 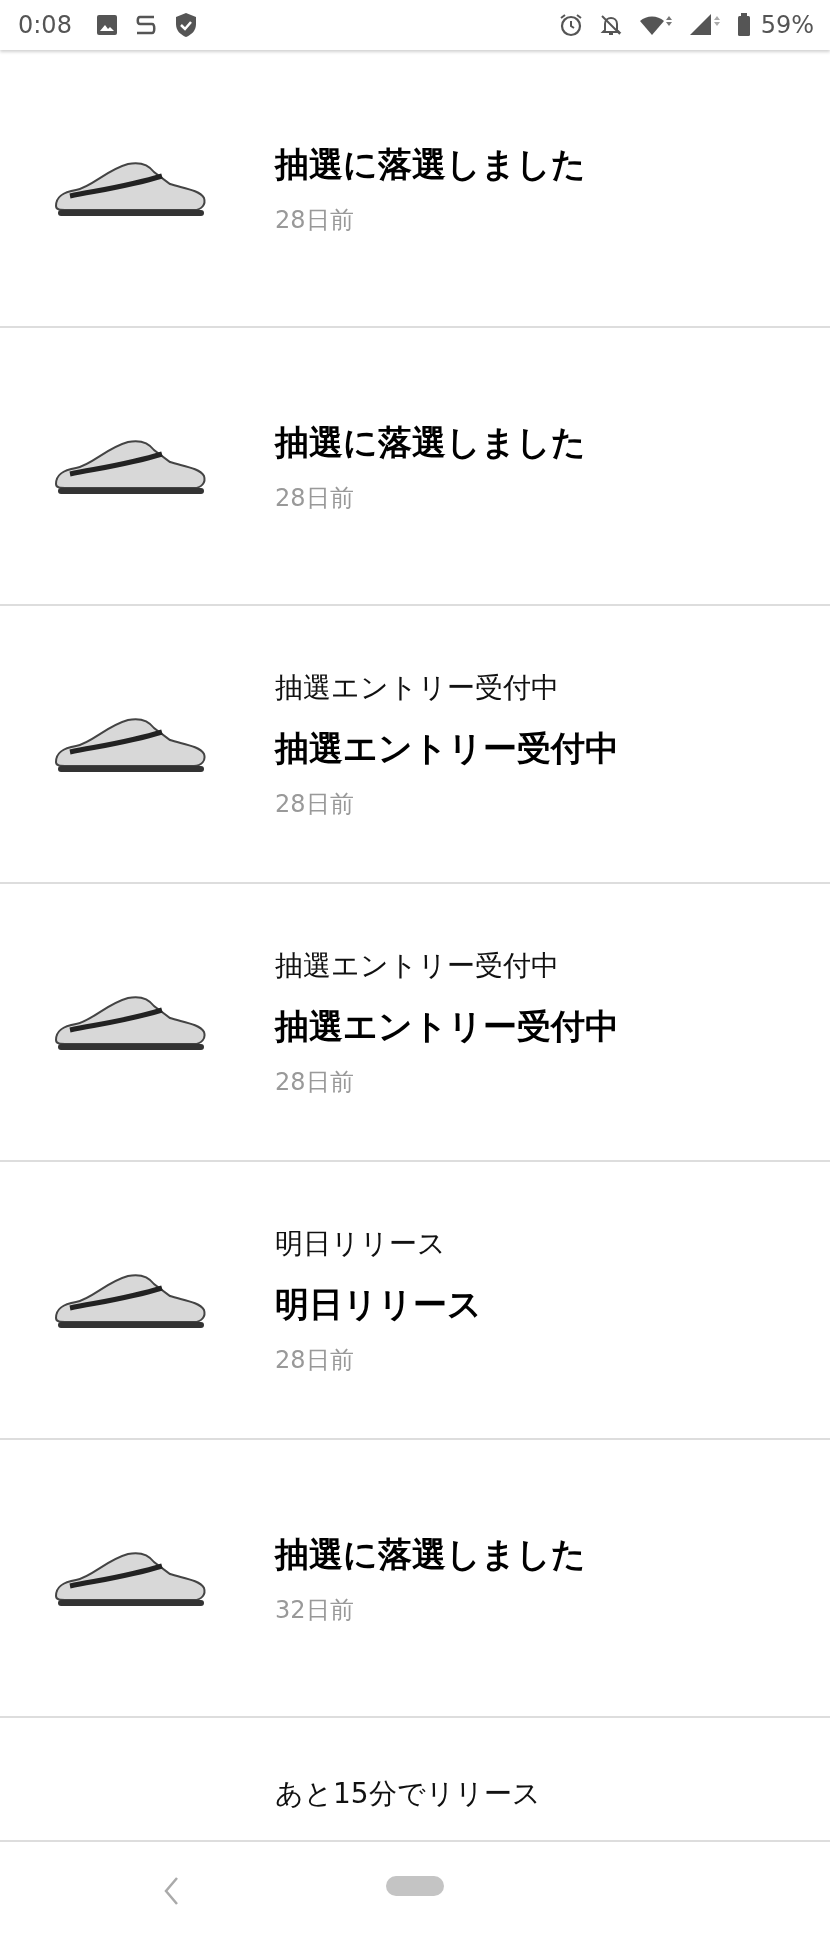 What do you see at coordinates (185, 25) in the screenshot?
I see `shield-icon` at bounding box center [185, 25].